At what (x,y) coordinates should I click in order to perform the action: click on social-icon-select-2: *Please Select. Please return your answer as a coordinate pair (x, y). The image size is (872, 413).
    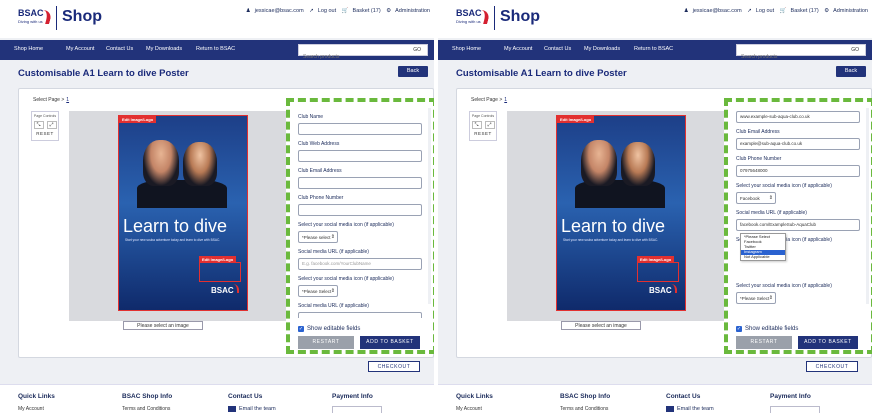
    Looking at the image, I should click on (318, 291).